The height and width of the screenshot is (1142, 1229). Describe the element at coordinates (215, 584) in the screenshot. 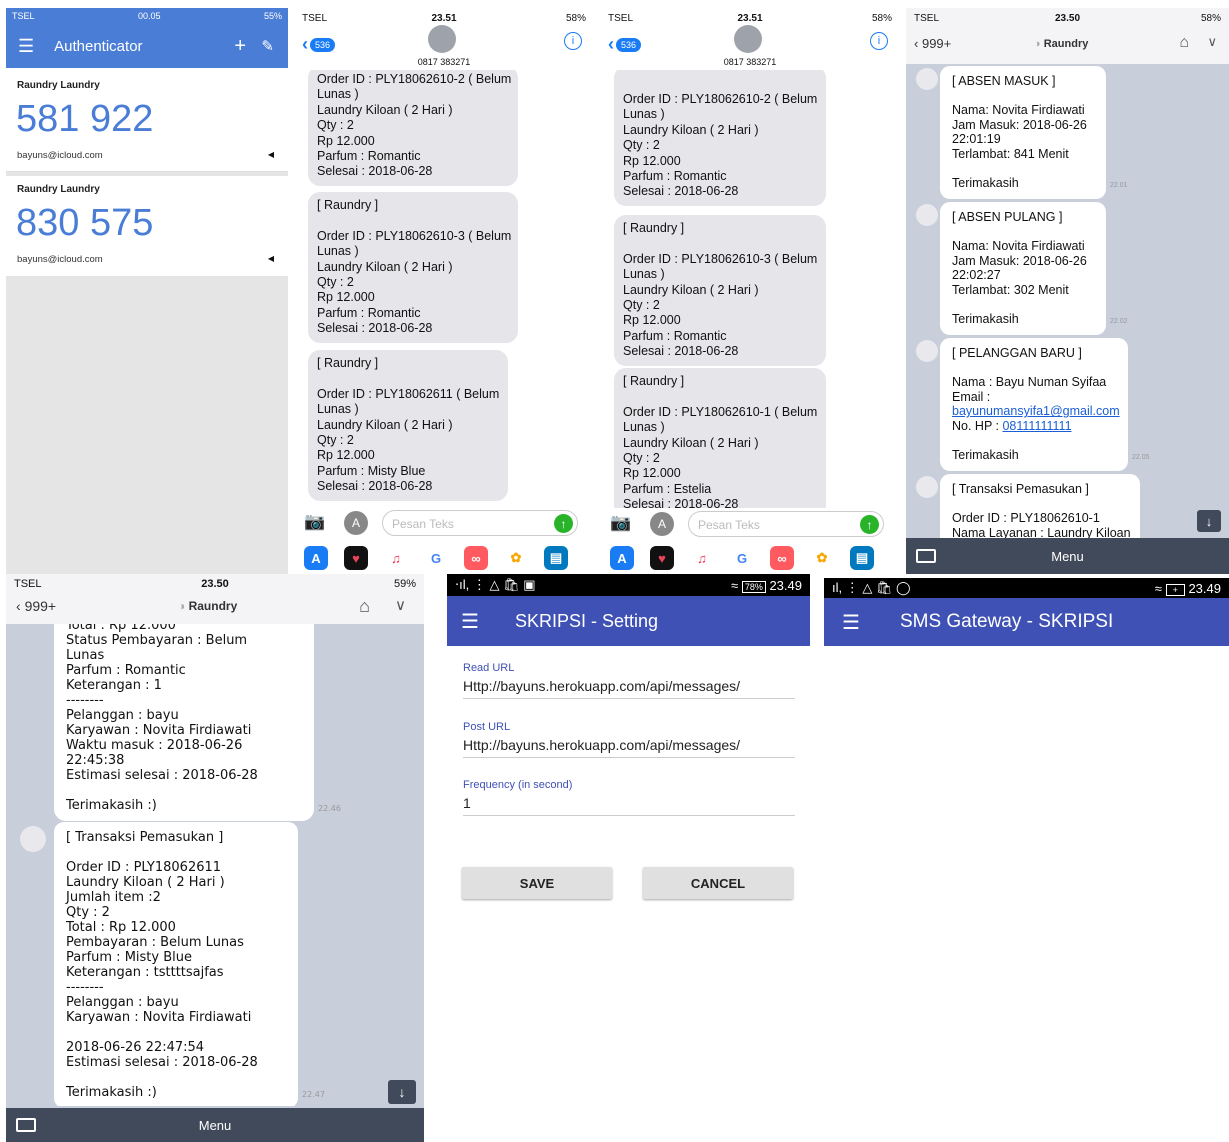

I see `clock-label: 23.50` at that location.